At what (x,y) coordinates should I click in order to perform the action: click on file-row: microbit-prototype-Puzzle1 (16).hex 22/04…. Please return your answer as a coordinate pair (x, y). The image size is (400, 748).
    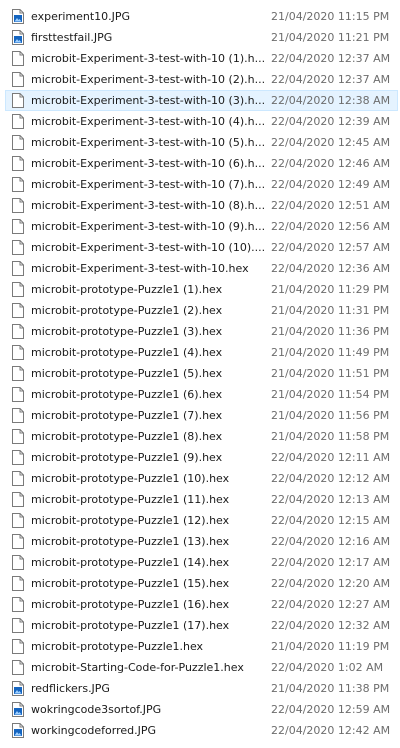
    Looking at the image, I should click on (201, 604).